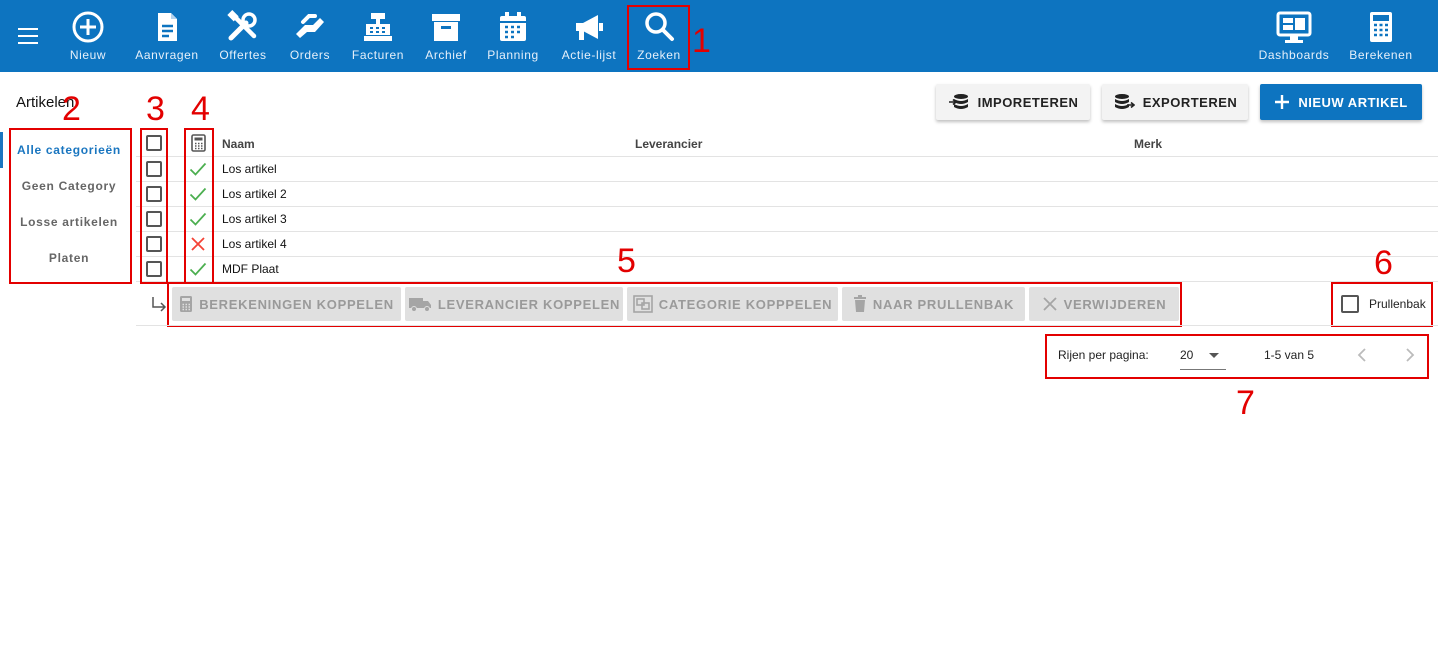  Describe the element at coordinates (310, 26) in the screenshot. I see `handshake-icon` at that location.